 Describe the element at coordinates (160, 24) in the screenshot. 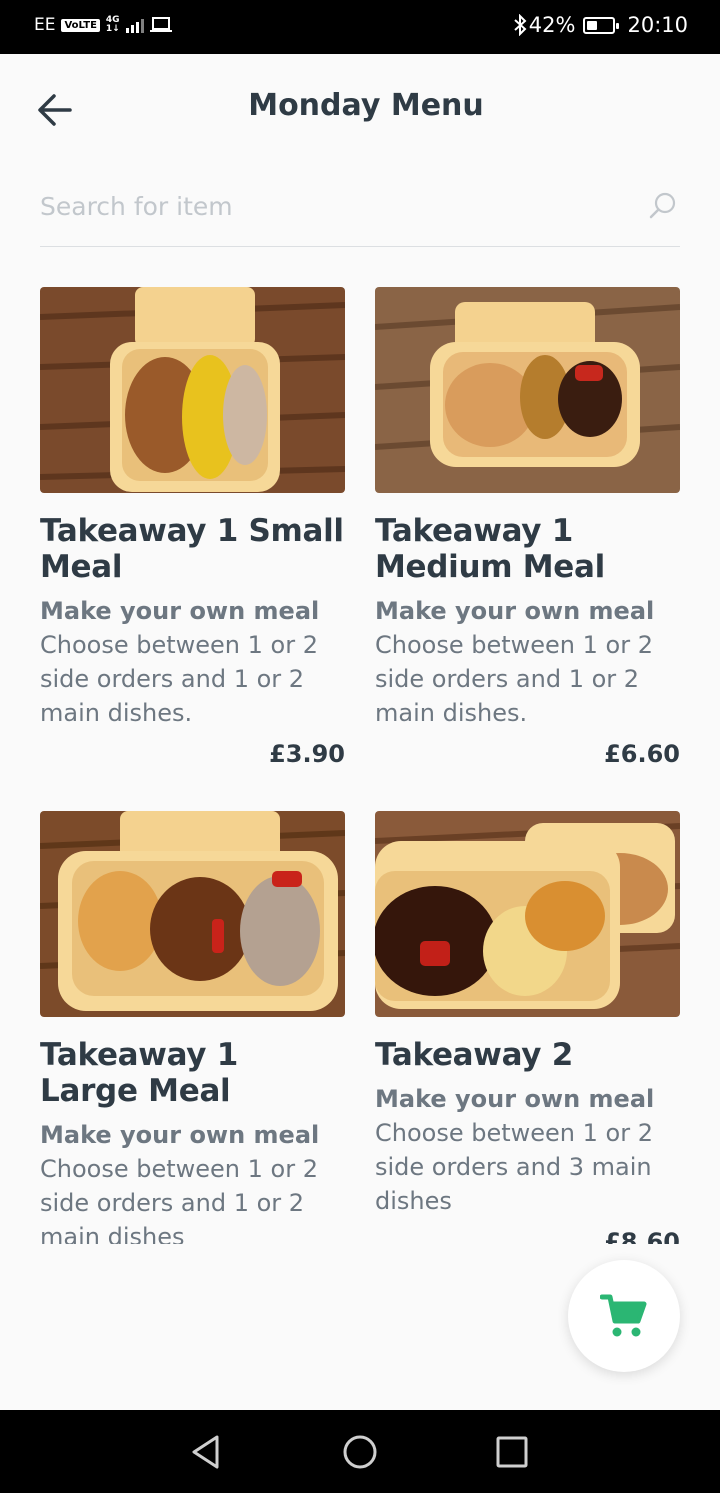

I see `laptop-icon` at that location.